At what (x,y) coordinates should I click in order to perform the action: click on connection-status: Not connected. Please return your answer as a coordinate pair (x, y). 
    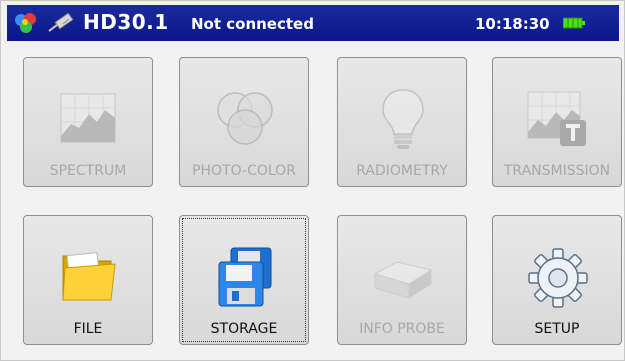
    Looking at the image, I should click on (252, 24).